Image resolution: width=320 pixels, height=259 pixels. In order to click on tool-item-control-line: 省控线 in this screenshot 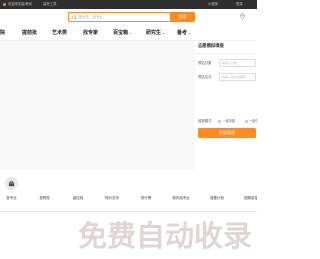, I will do `click(78, 188)`.